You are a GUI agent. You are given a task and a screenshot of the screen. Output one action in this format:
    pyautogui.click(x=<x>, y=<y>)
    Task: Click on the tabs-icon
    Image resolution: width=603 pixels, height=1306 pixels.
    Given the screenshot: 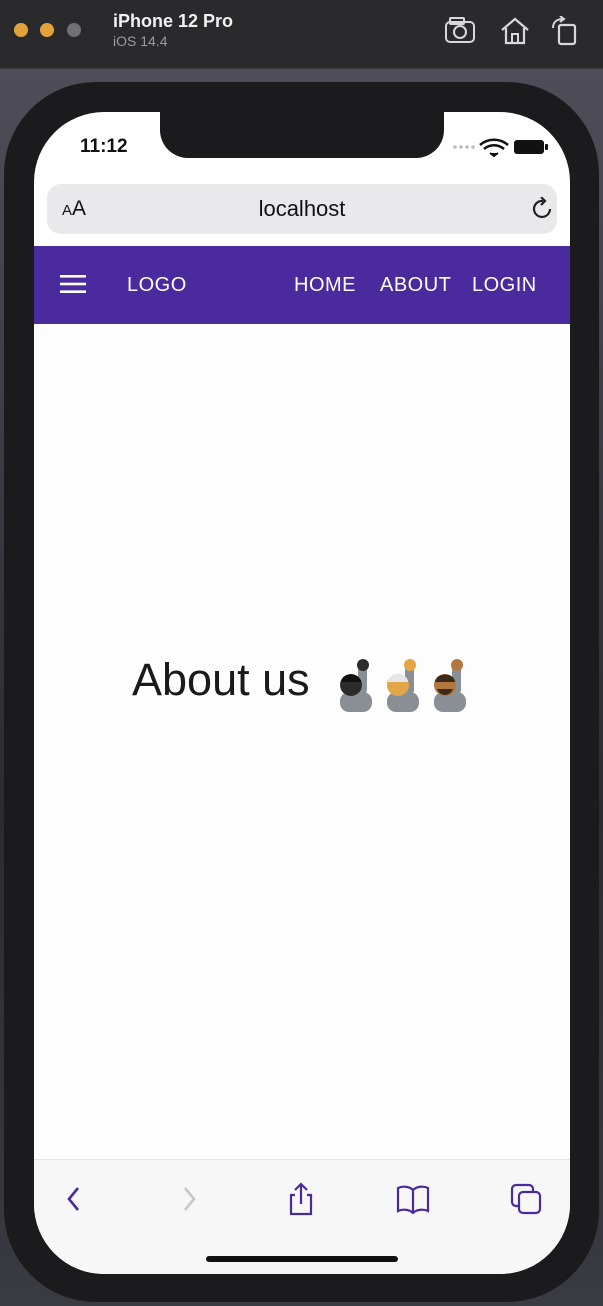 What is the action you would take?
    pyautogui.click(x=526, y=1199)
    